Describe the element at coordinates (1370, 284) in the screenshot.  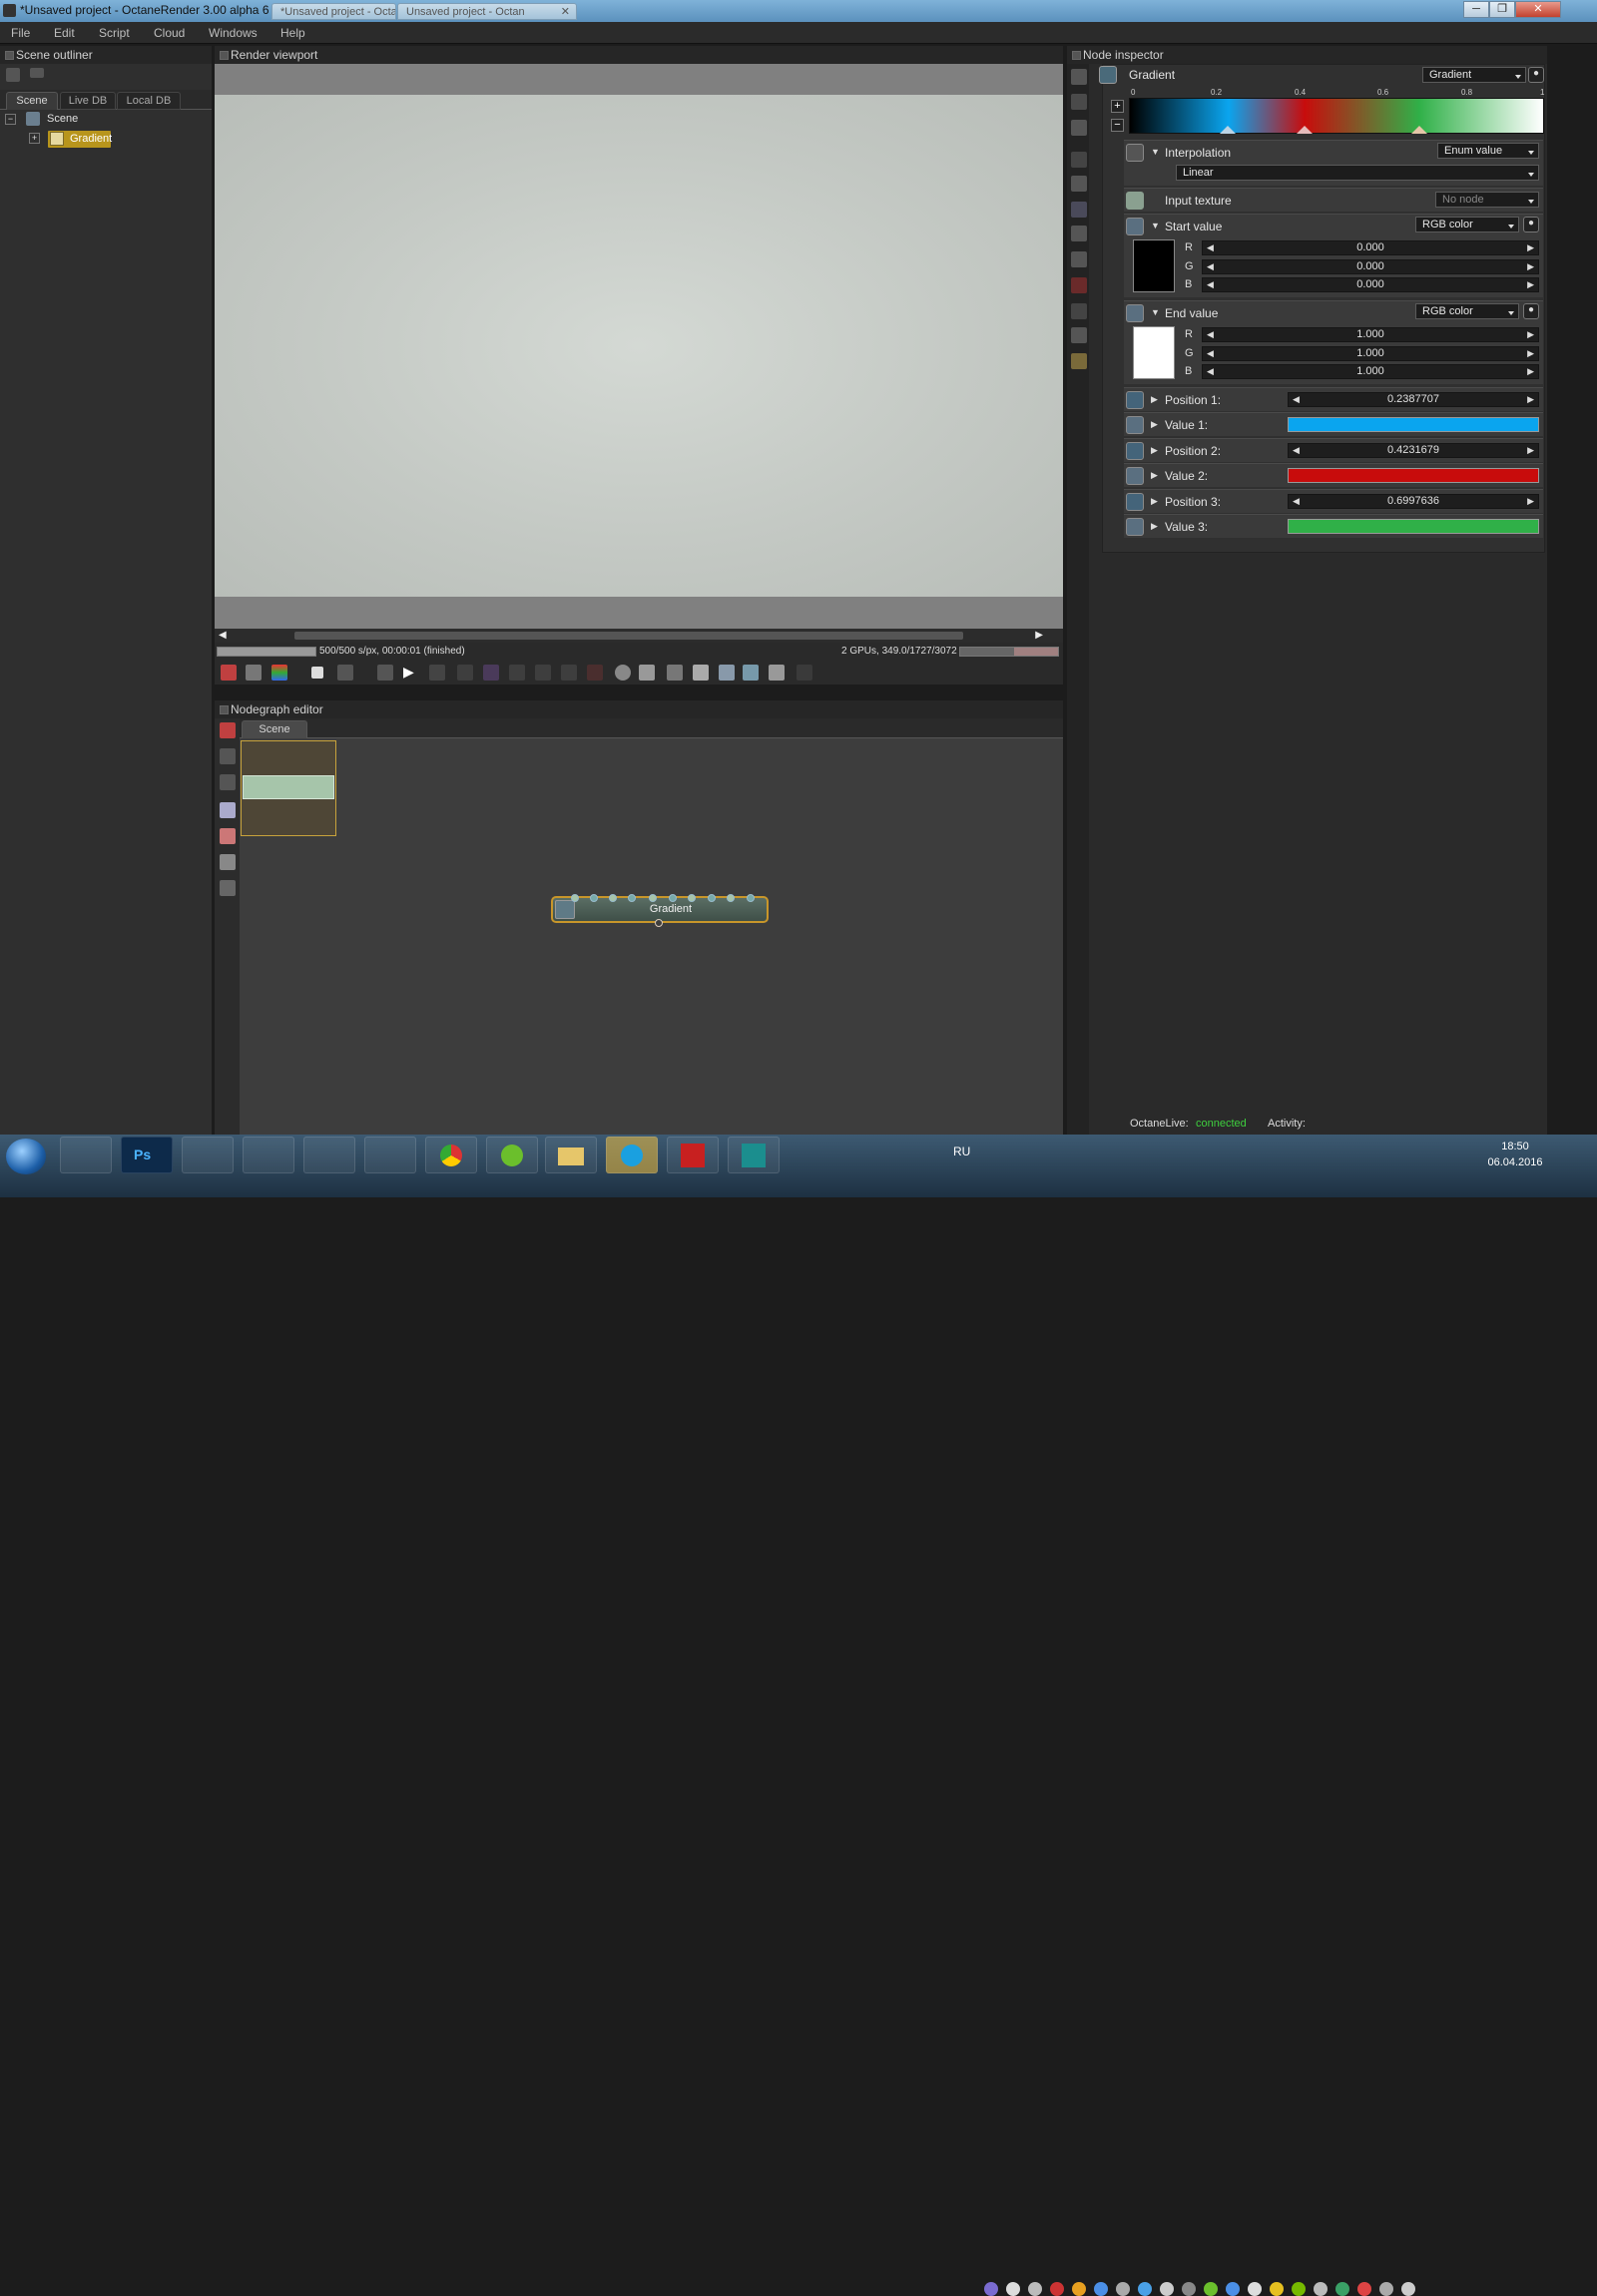
I see `start-b-field: ◀ 0.000 ▶` at that location.